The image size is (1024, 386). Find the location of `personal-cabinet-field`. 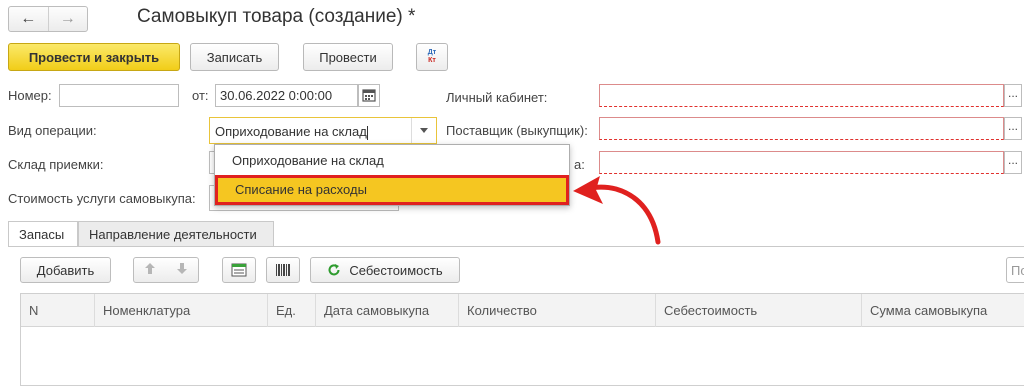

personal-cabinet-field is located at coordinates (801, 95).